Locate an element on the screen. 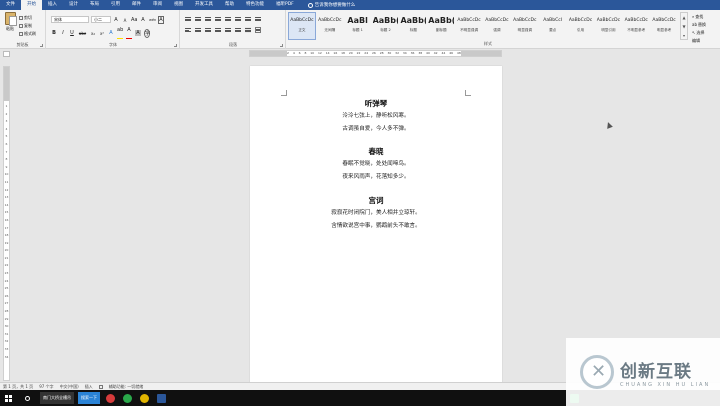 The height and width of the screenshot is (406, 720). ruler-tick: 38 is located at coordinates (420, 53).